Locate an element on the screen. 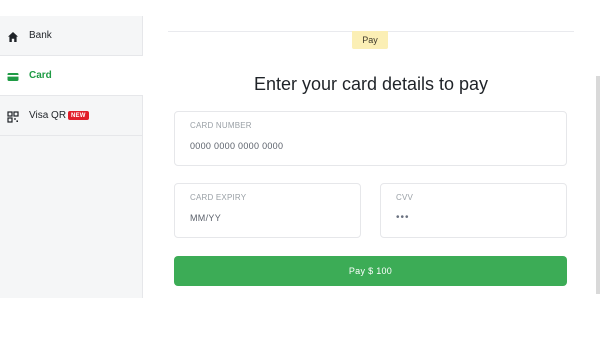 This screenshot has width=600, height=350. sidebar-item-visa-qr: Visa QR NEW is located at coordinates (71, 116).